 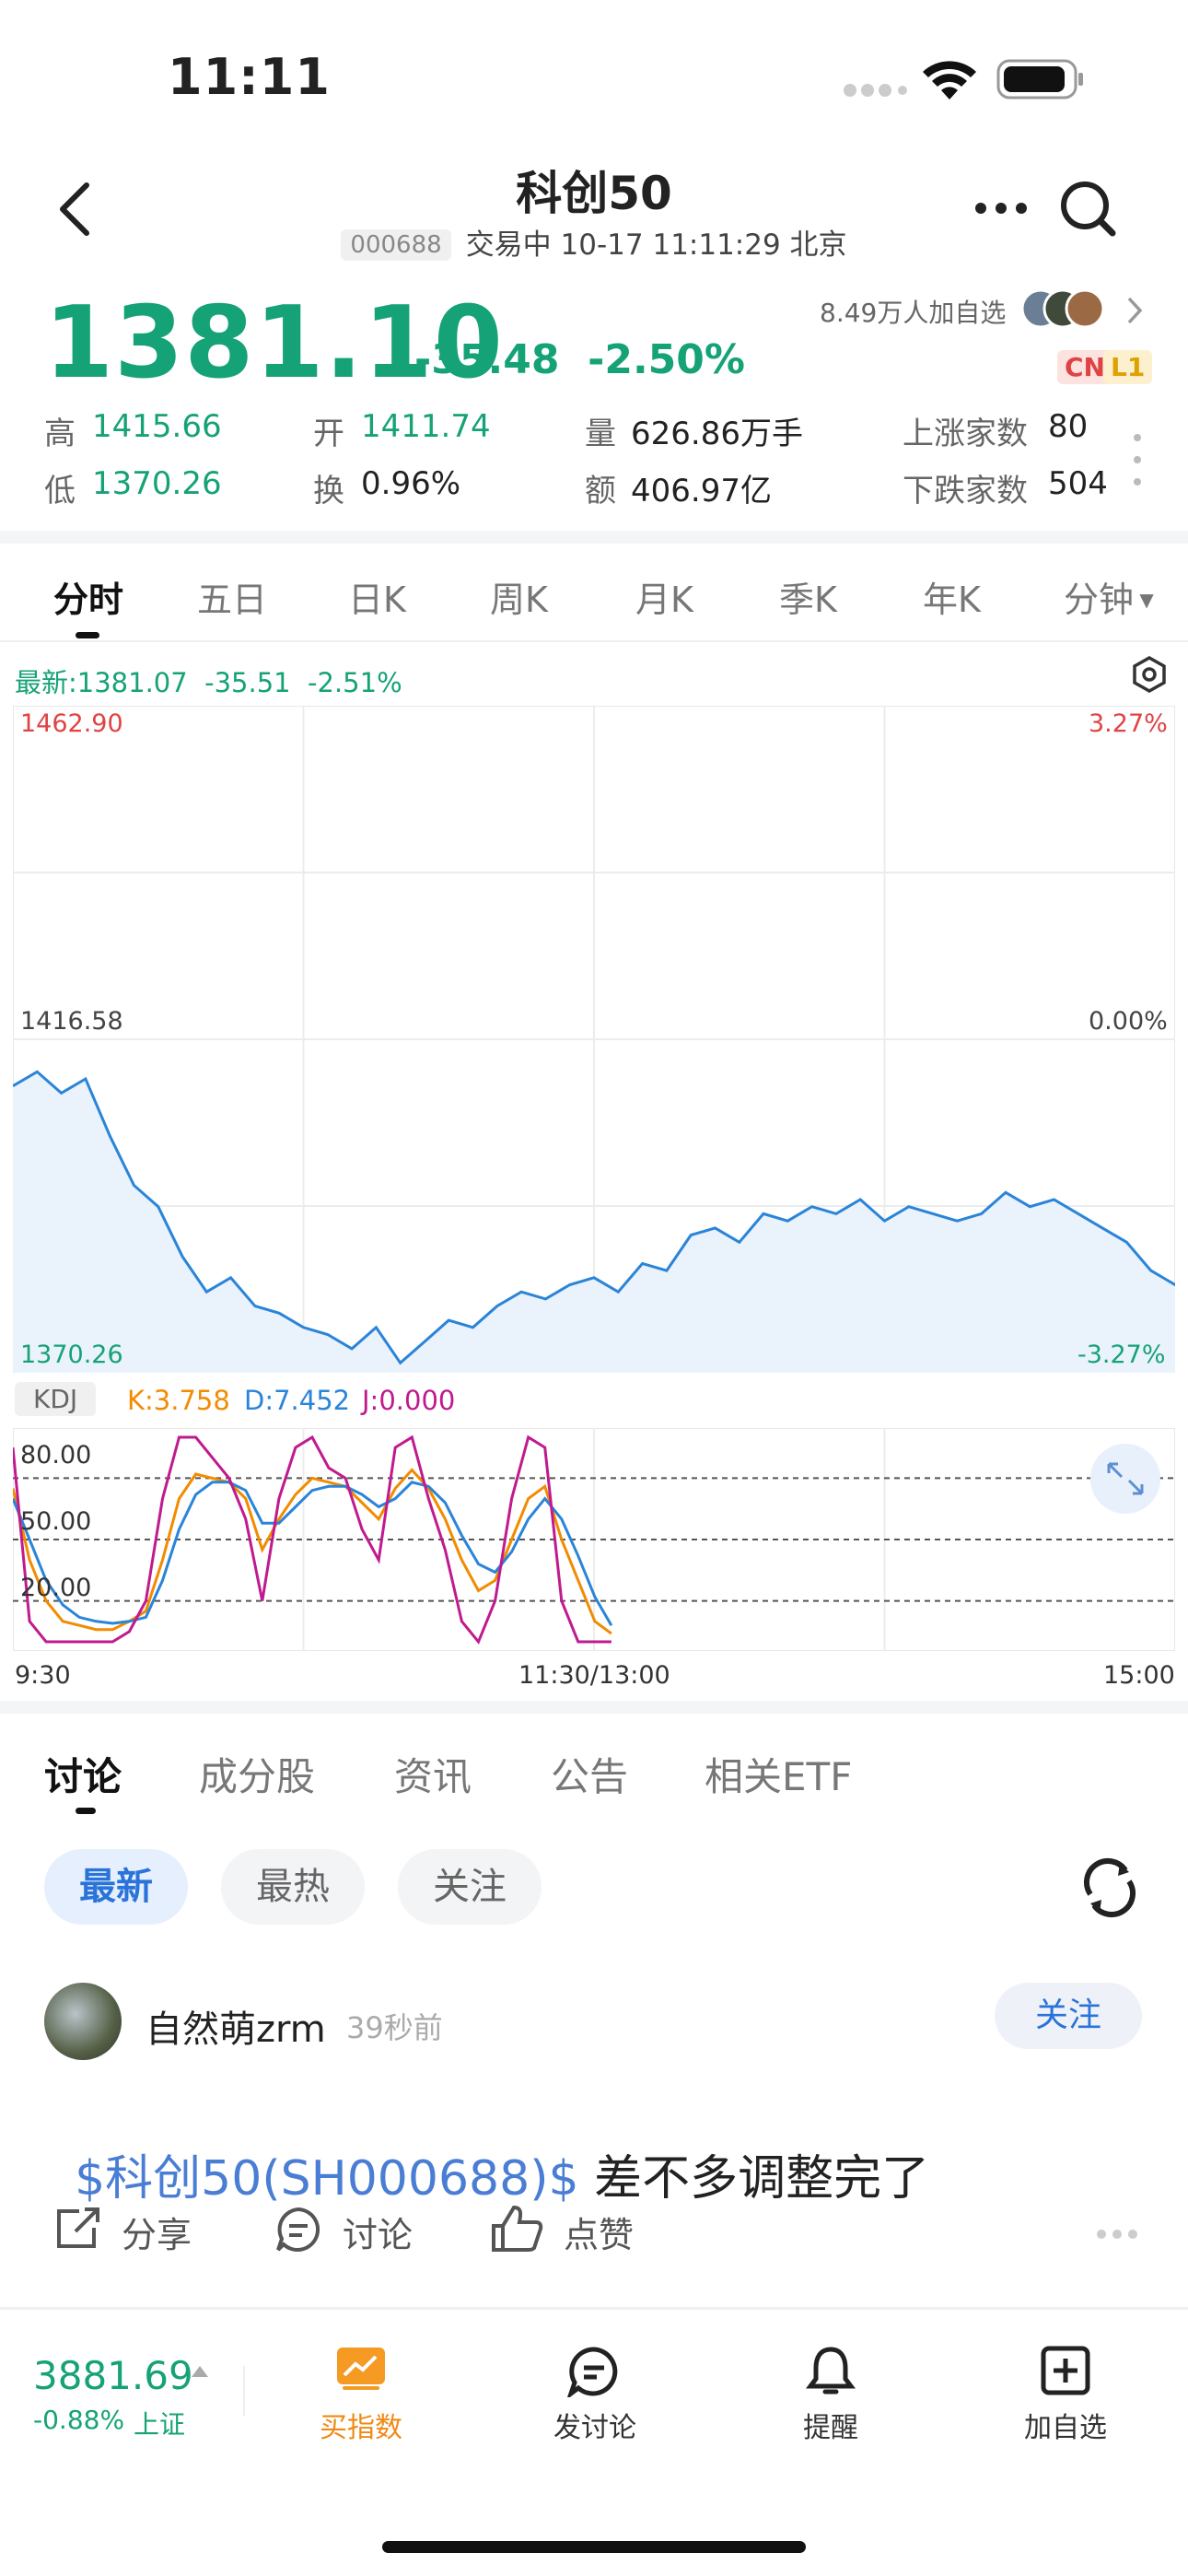 I want to click on bell-icon, so click(x=830, y=2372).